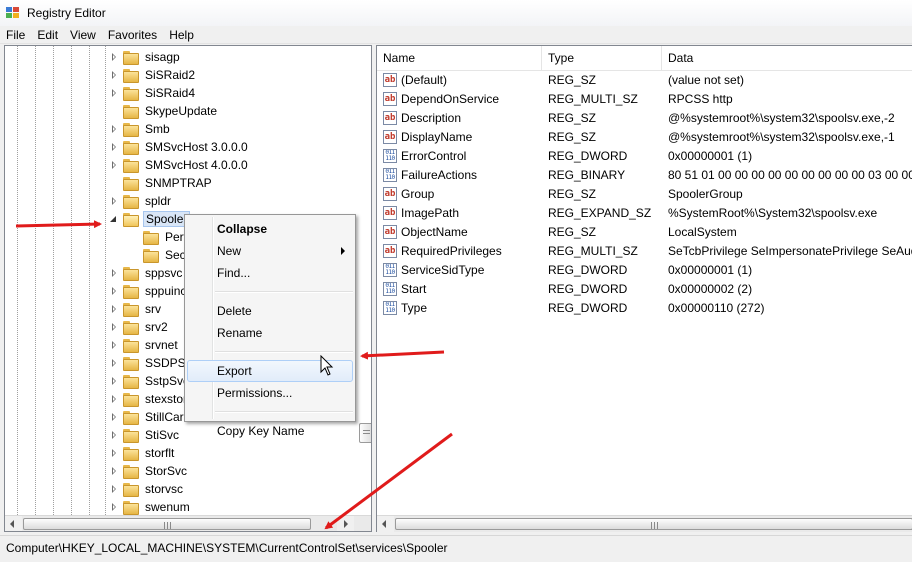 The height and width of the screenshot is (562, 912). What do you see at coordinates (141, 201) in the screenshot?
I see `tree-item-spldr: spldr` at bounding box center [141, 201].